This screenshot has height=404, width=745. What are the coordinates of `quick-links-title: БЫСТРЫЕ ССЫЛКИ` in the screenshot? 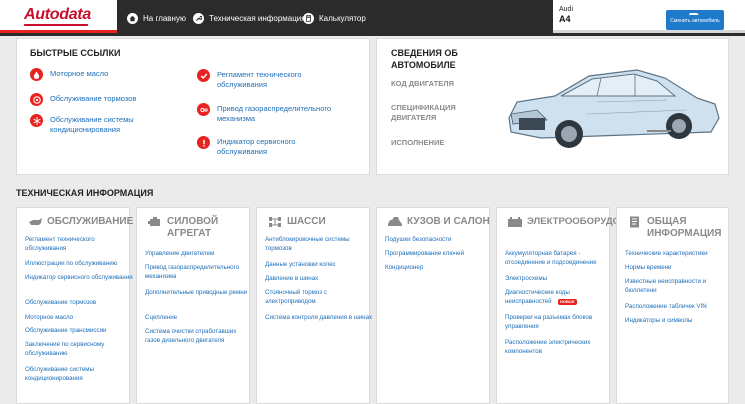 It's located at (75, 53).